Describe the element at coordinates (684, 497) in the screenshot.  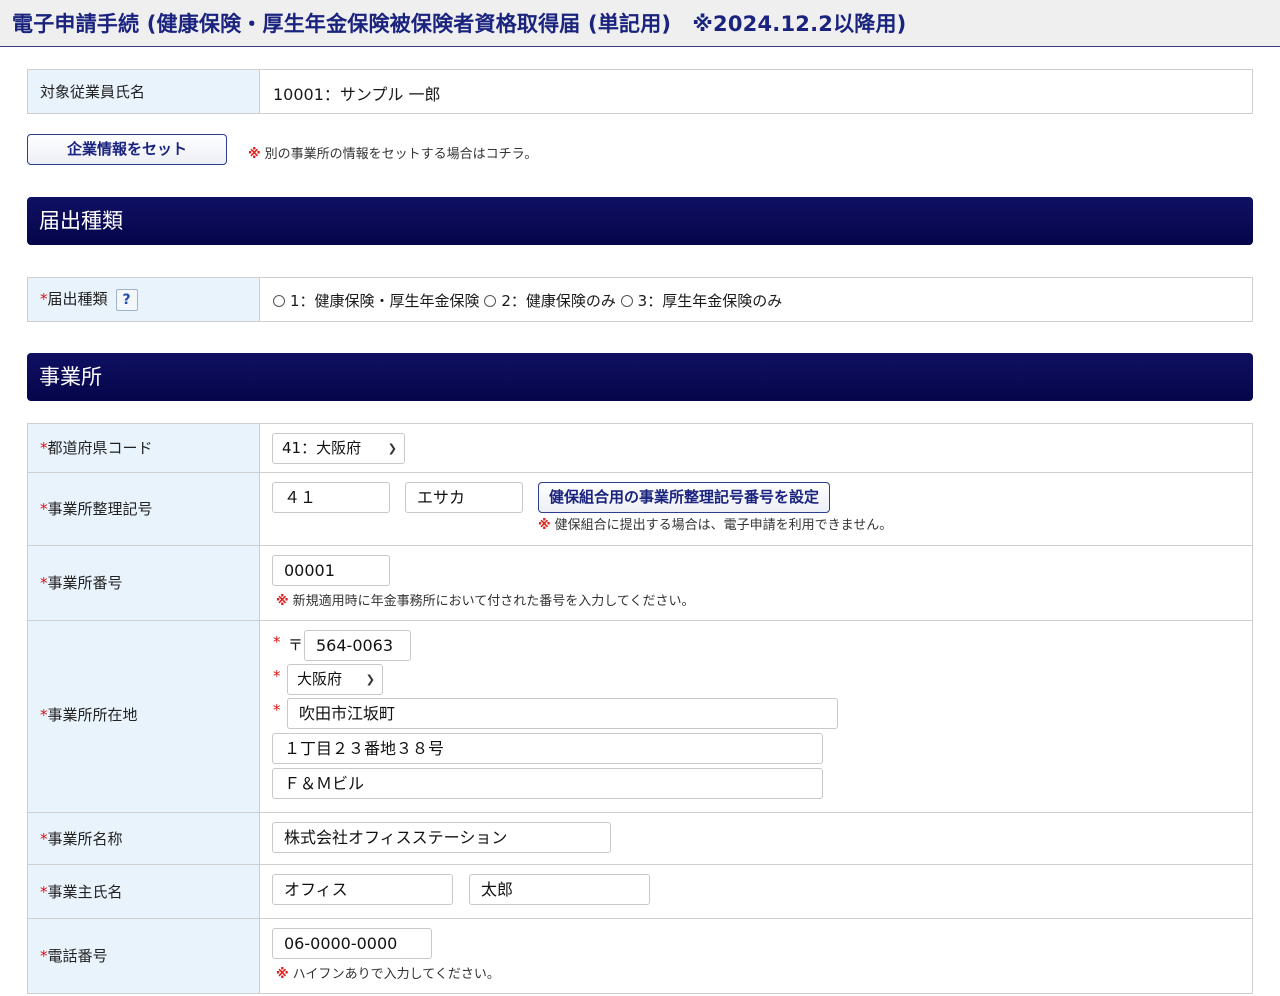
I see `set-union-office-code-button: 健保組合用の事業所整理記号番号を設定` at that location.